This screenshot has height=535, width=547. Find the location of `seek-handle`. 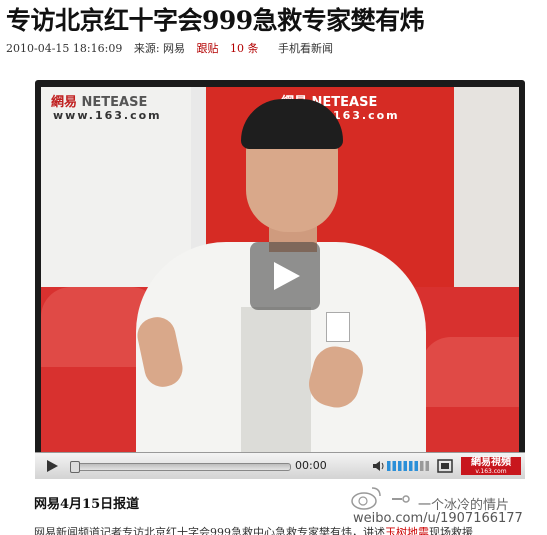

seek-handle is located at coordinates (75, 467).